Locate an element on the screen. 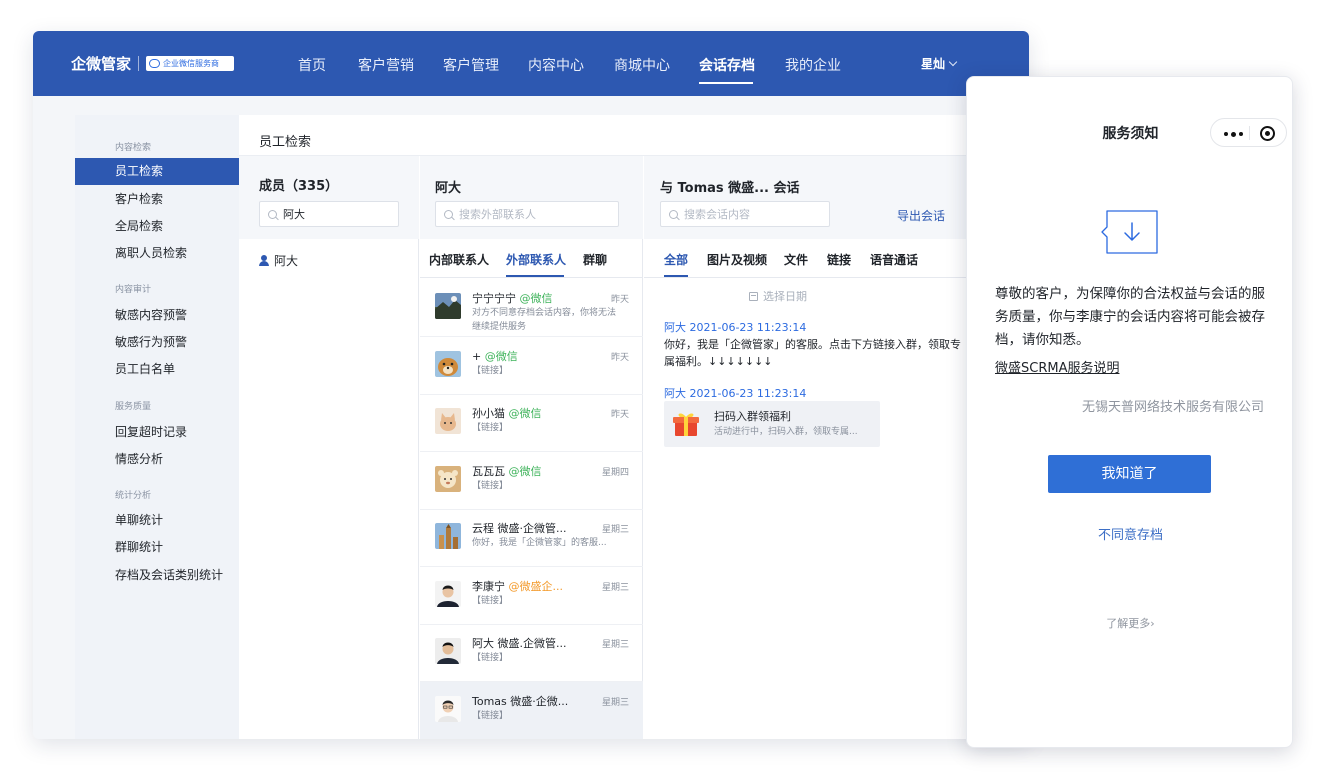  sidebar-item-customer-search: 客户检索 is located at coordinates (157, 199).